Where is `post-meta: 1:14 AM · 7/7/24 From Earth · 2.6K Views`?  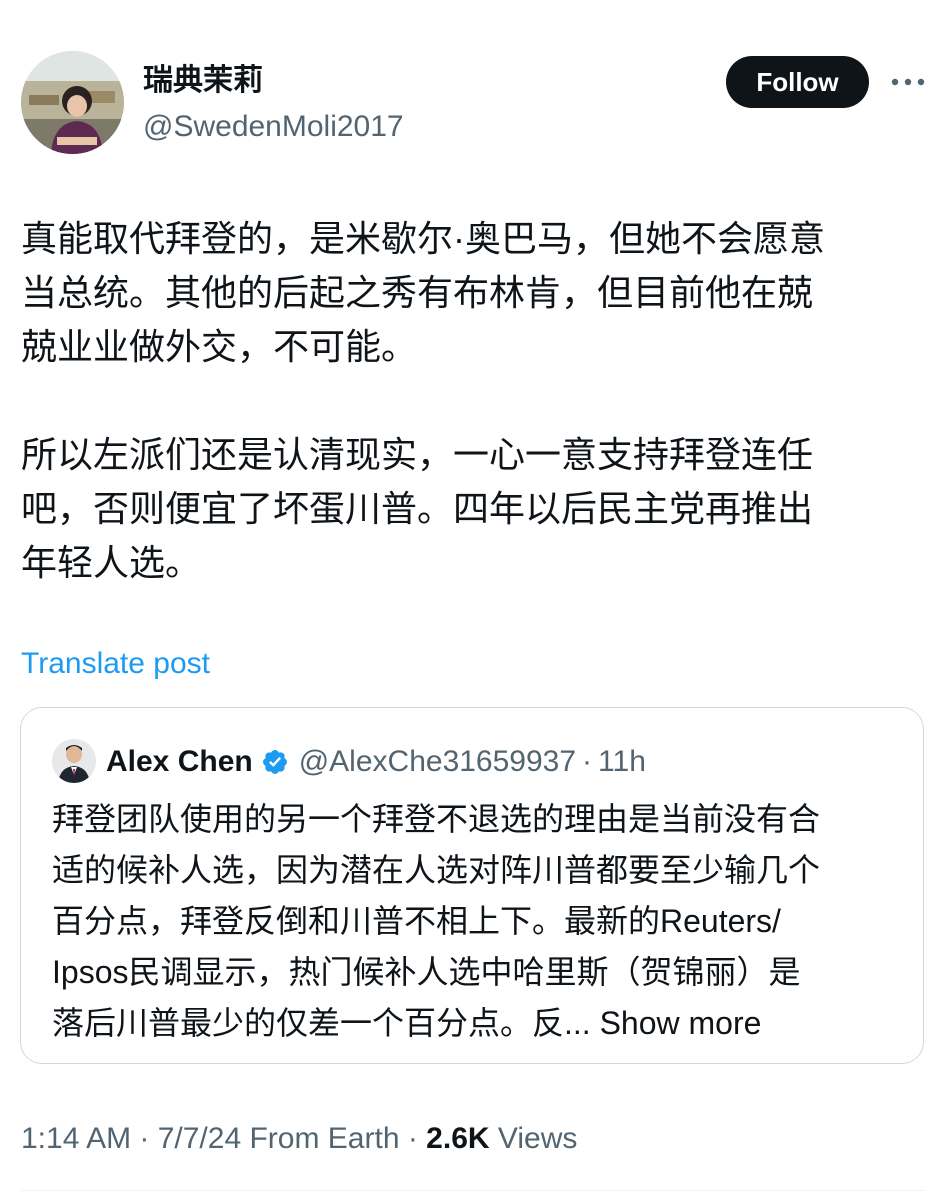 post-meta: 1:14 AM · 7/7/24 From Earth · 2.6K Views is located at coordinates (299, 1139).